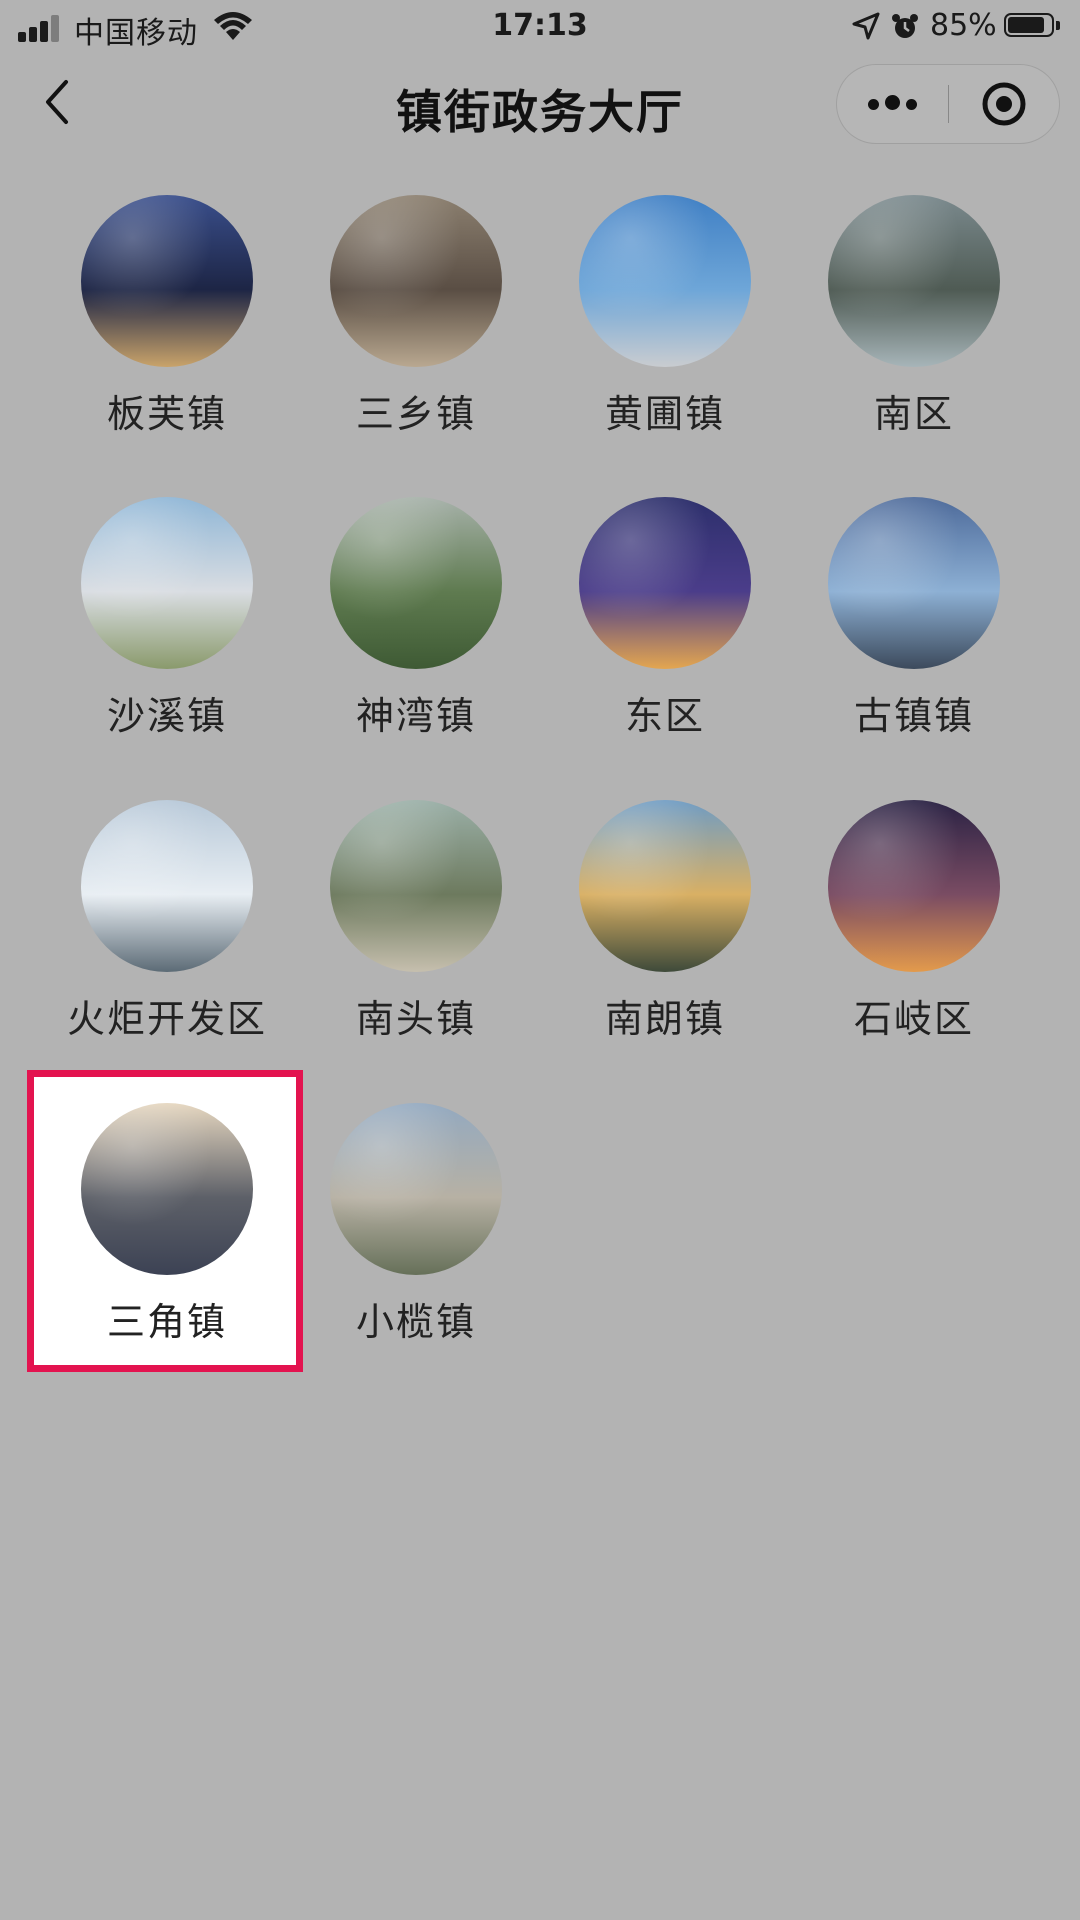 This screenshot has width=1080, height=1920. I want to click on green-hills-photo, so click(416, 583).